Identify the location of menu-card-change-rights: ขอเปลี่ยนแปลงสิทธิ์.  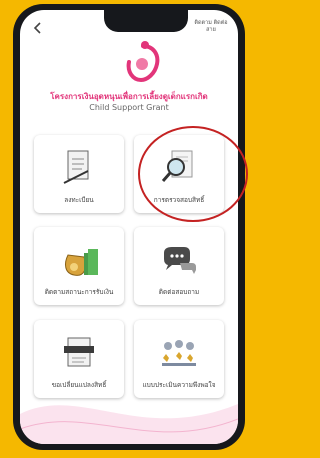
(79, 359).